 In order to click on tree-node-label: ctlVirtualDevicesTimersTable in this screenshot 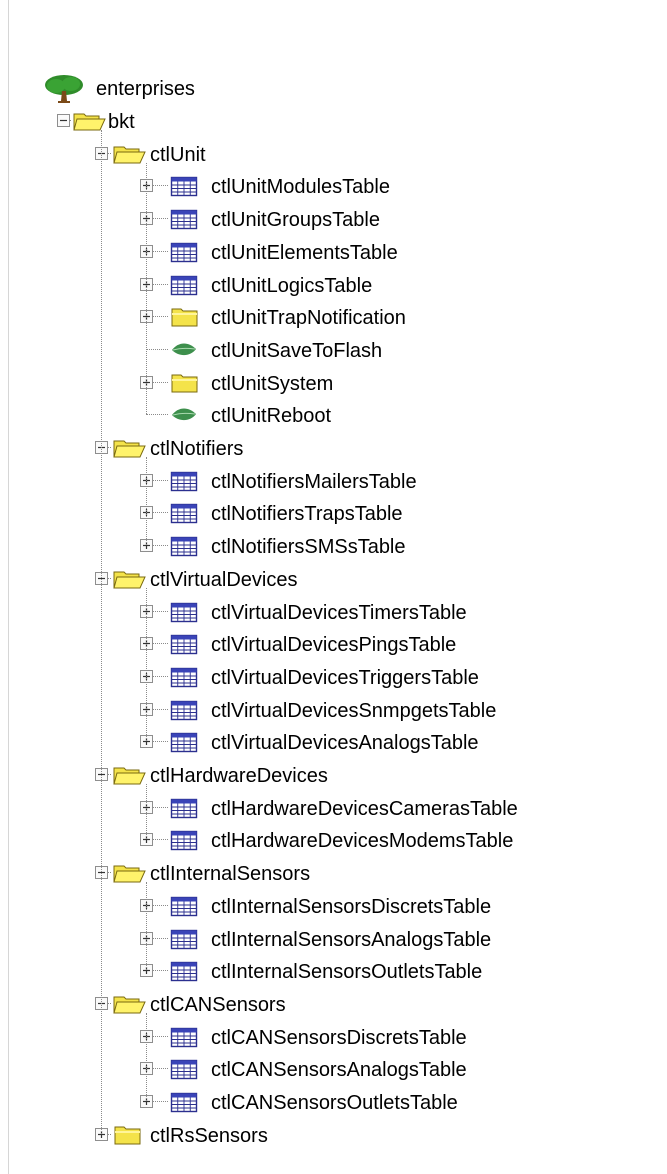, I will do `click(339, 612)`.